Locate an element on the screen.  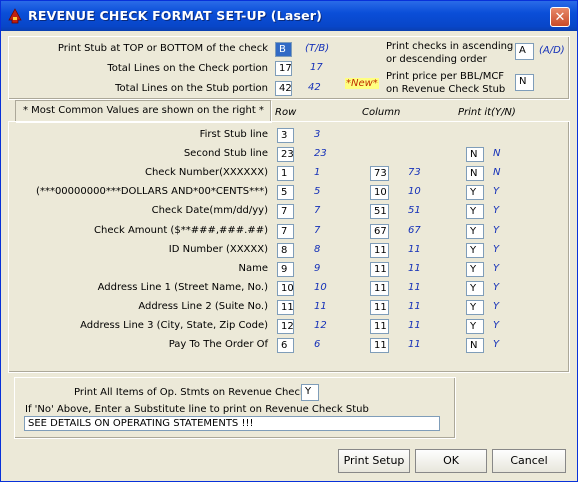
field-label: Second Stub line is located at coordinates (225, 153).